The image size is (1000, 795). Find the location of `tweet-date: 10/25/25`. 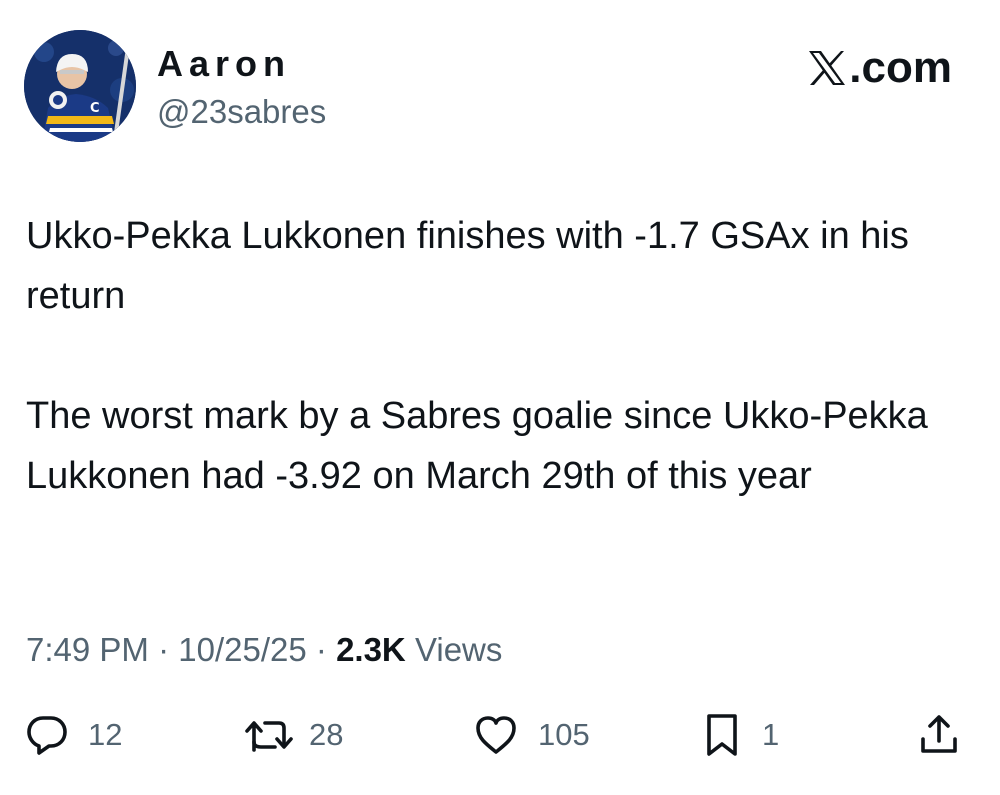

tweet-date: 10/25/25 is located at coordinates (242, 649).